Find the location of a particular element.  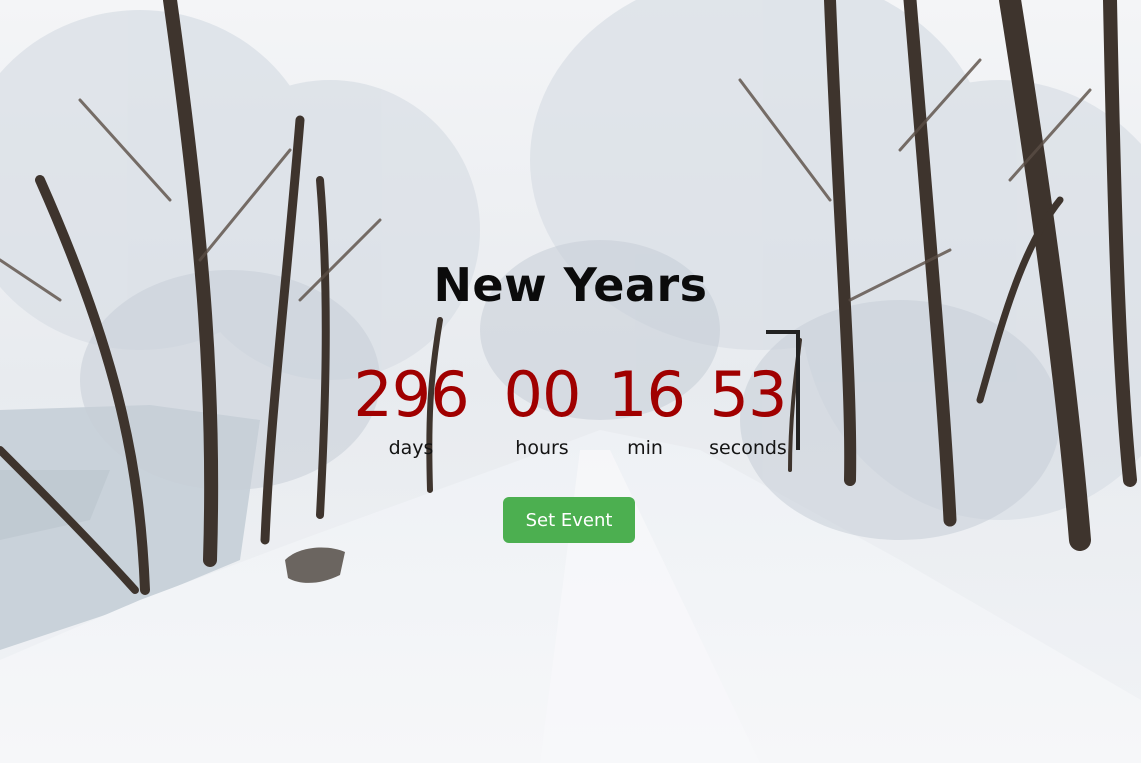

days-value: 296 is located at coordinates (411, 394).